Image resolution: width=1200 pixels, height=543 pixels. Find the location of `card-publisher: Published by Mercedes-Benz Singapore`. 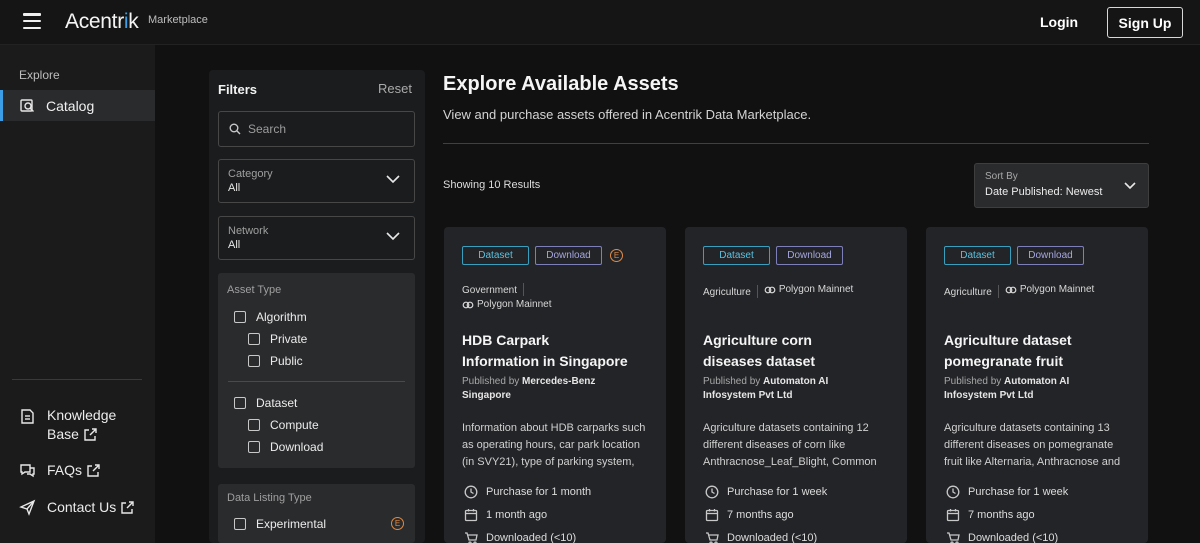

card-publisher: Published by Mercedes-Benz Singapore is located at coordinates (559, 389).